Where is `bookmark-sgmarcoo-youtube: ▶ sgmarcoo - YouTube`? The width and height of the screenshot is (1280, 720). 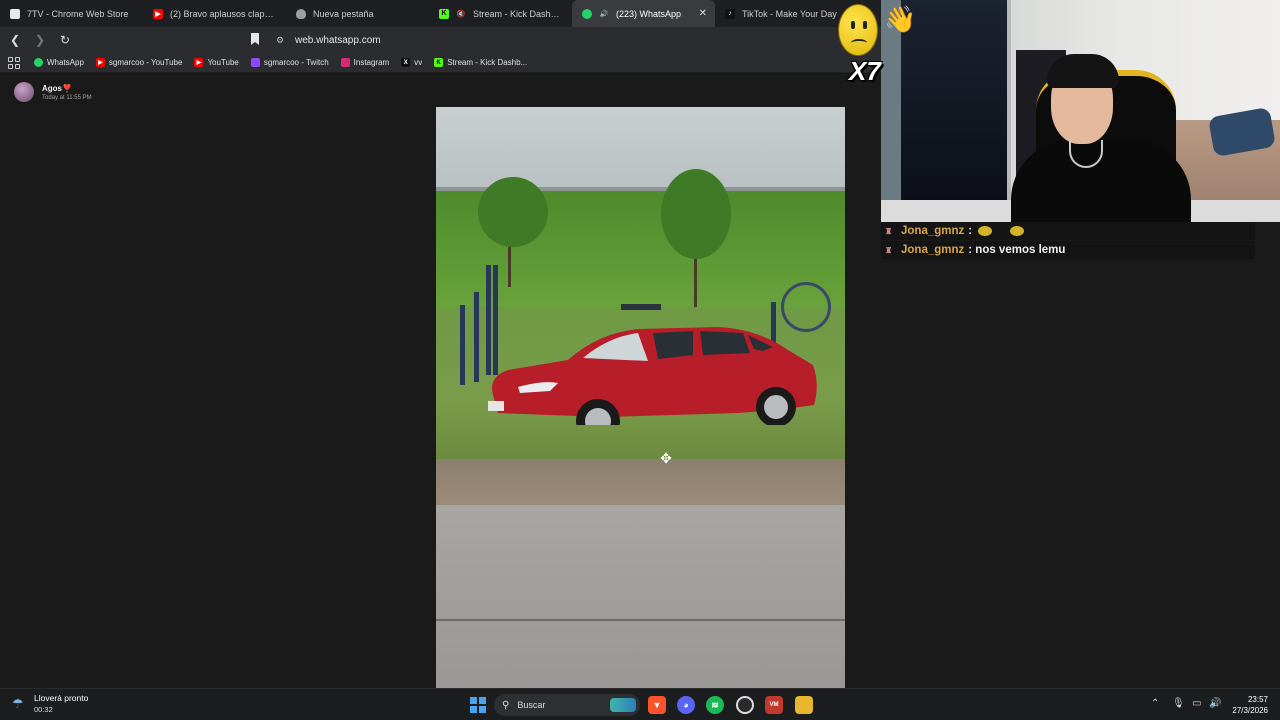
bookmark-sgmarcoo-youtube: ▶ sgmarcoo - YouTube is located at coordinates (139, 62).